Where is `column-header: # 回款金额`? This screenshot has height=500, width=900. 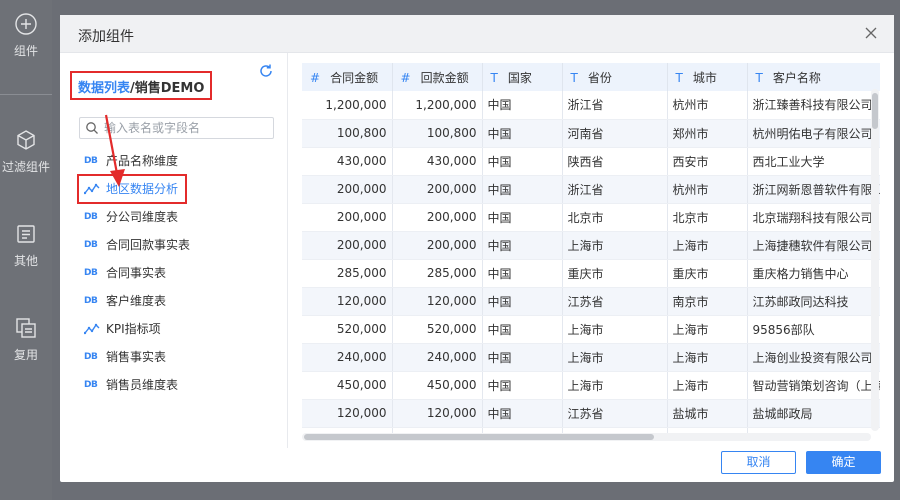 column-header: # 回款金额 is located at coordinates (437, 77).